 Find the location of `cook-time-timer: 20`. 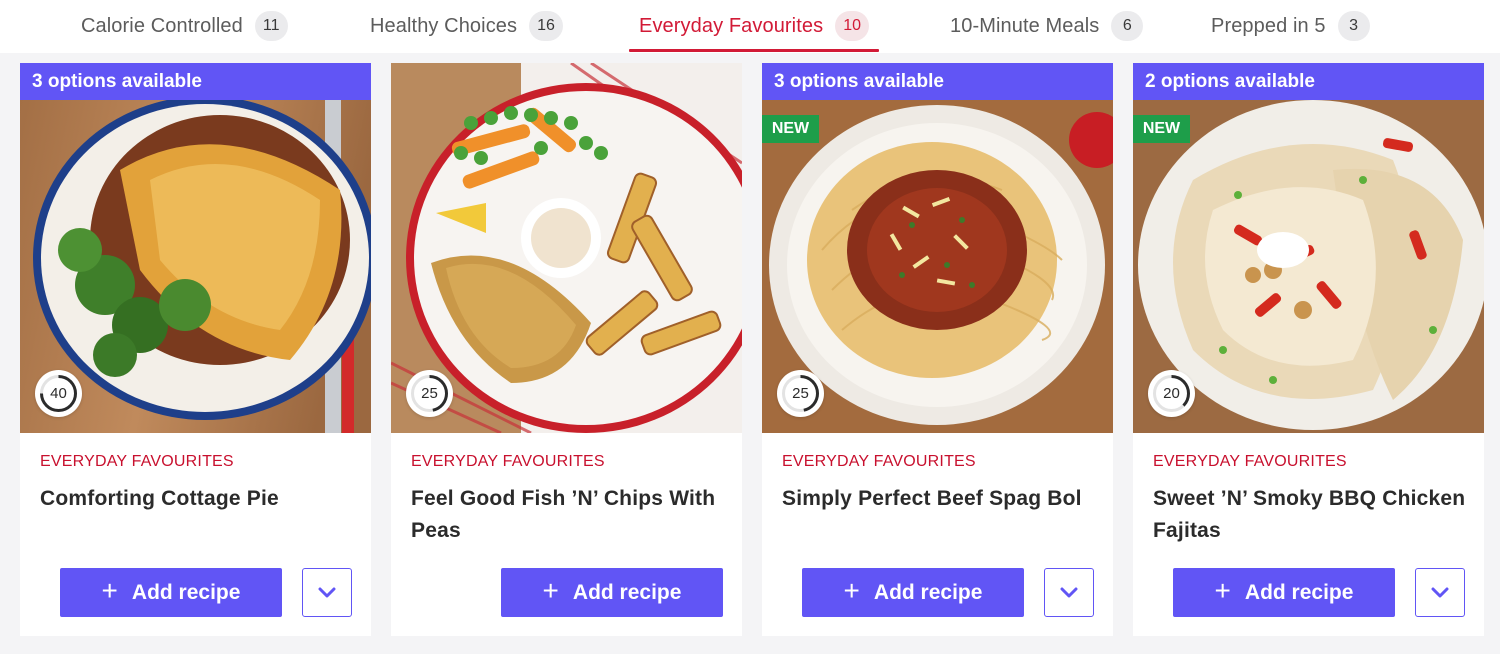

cook-time-timer: 20 is located at coordinates (1171, 393).